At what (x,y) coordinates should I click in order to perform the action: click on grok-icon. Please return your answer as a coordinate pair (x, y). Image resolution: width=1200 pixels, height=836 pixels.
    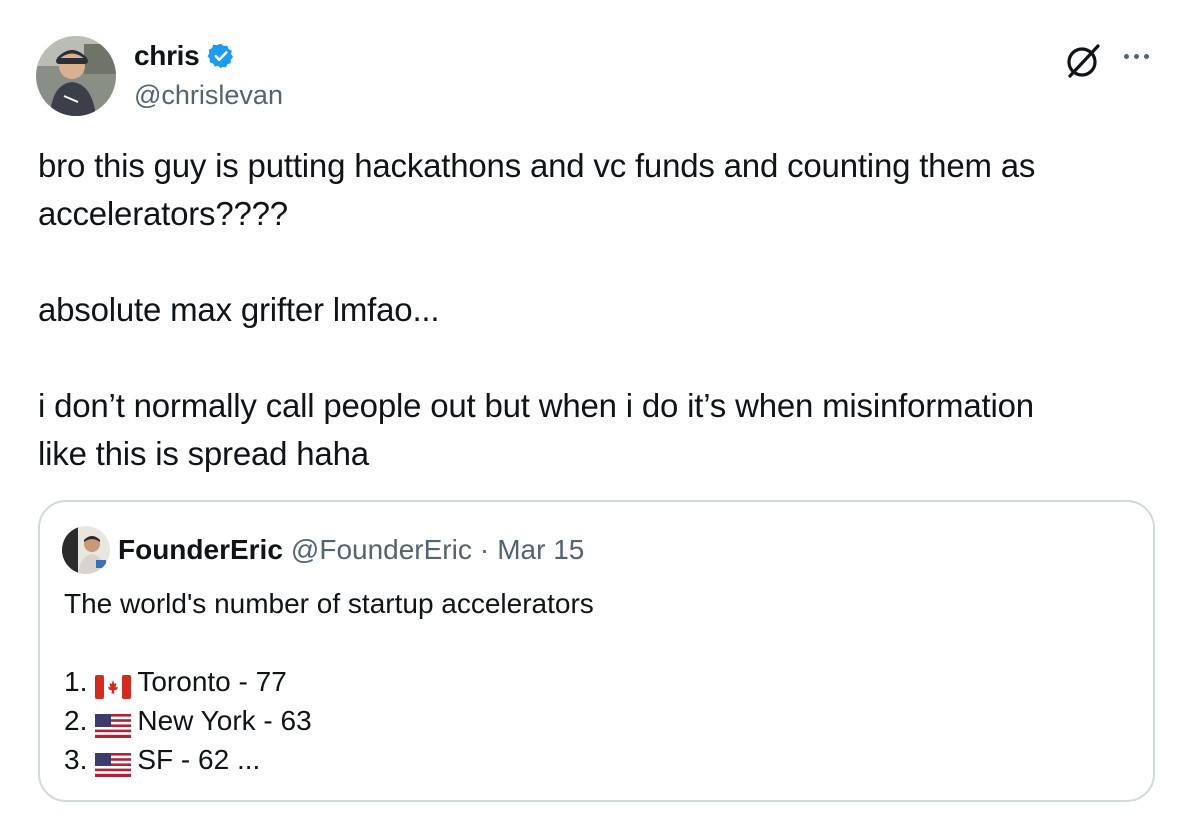
    Looking at the image, I should click on (1084, 60).